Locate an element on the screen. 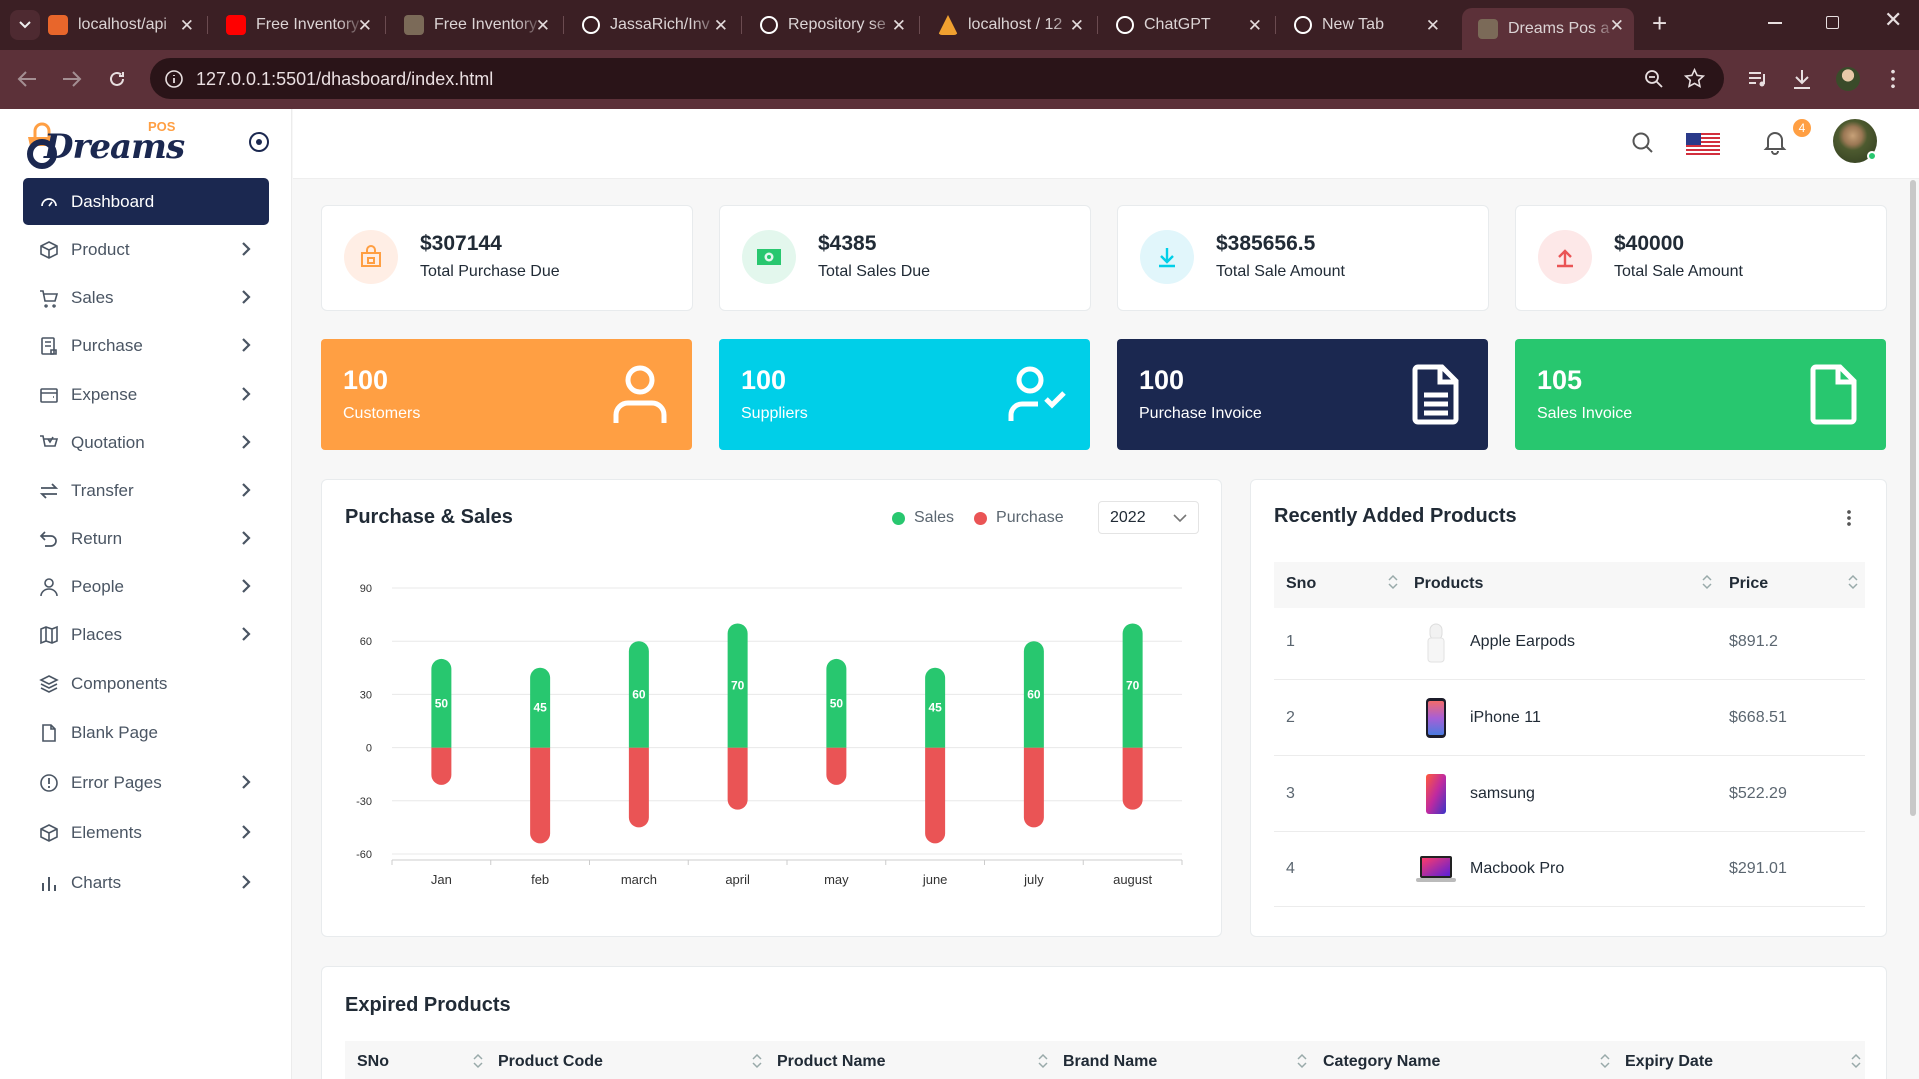 The height and width of the screenshot is (1079, 1919). browser-tab: localhost/api ✕ is located at coordinates (118, 25).